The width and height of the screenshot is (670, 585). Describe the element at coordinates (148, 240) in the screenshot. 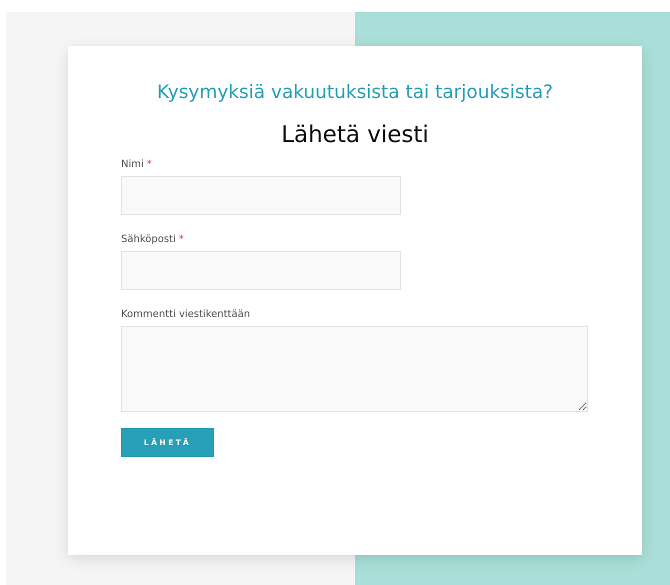

I see `field-label: Sähköposti` at that location.